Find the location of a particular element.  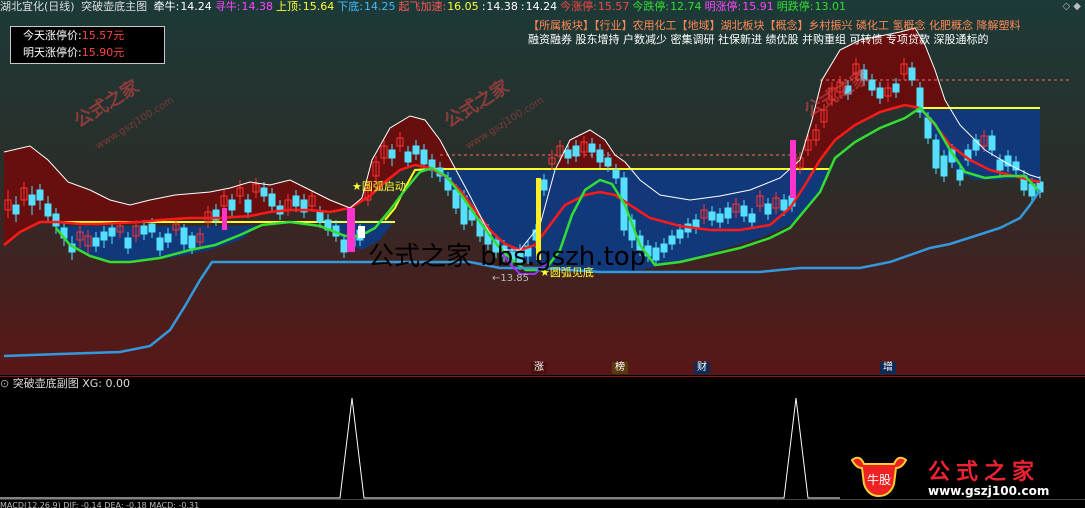

sub-chart-xg: XG: 0.00 is located at coordinates (106, 383).